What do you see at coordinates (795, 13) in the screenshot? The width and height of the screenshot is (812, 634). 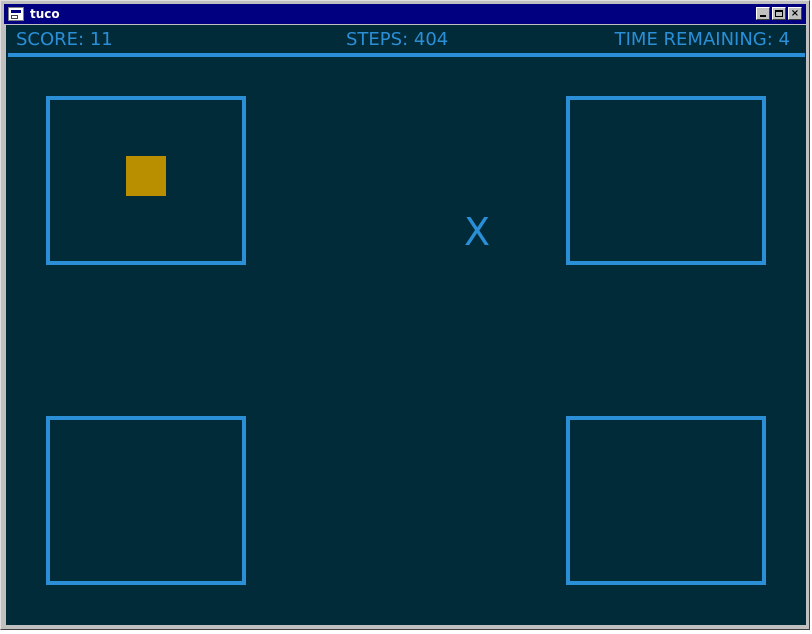 I see `close-button: ×` at bounding box center [795, 13].